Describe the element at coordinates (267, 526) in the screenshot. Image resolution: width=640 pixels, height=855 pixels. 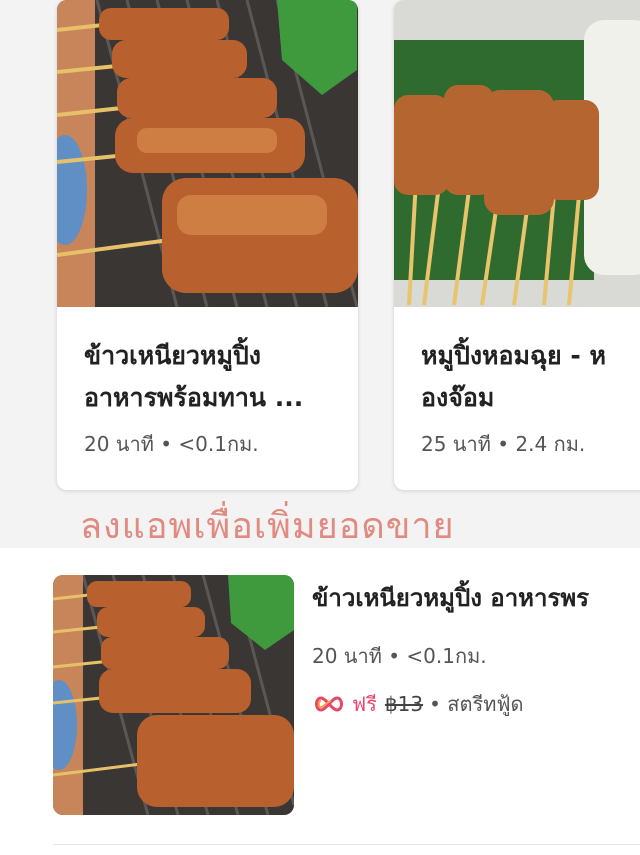
I see `overlay-caption: ลงแอพเพื่อเพิ่มยอดขาย` at that location.